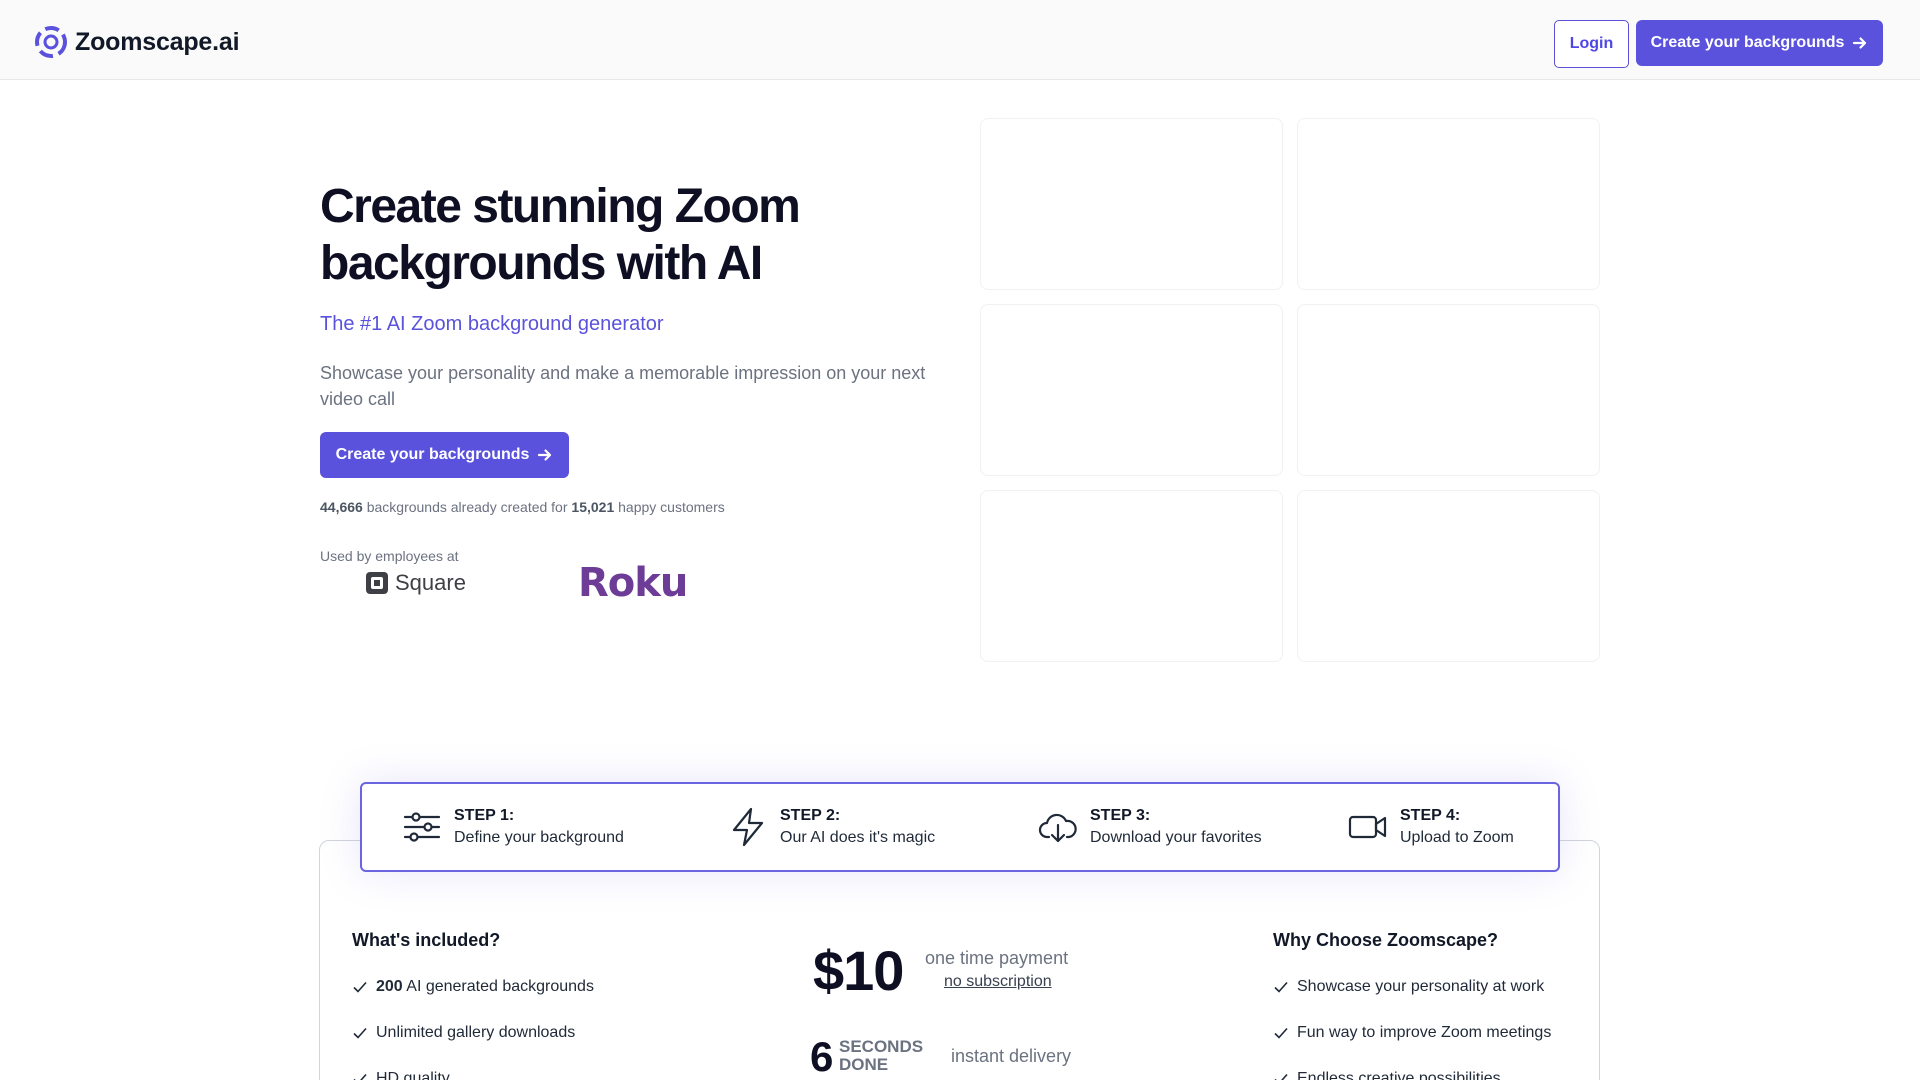 This screenshot has width=1920, height=1080. I want to click on hero-subtitle: The #1 AI Zoom background generator, so click(492, 324).